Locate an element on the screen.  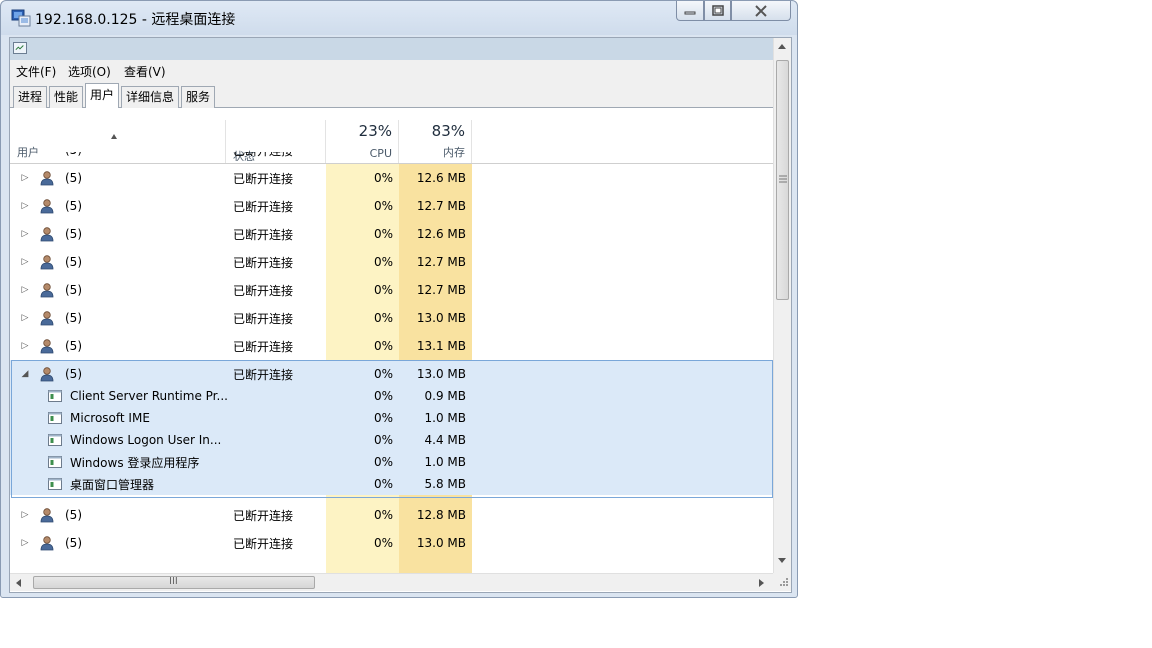
tab-details: 详细信息 is located at coordinates (150, 97).